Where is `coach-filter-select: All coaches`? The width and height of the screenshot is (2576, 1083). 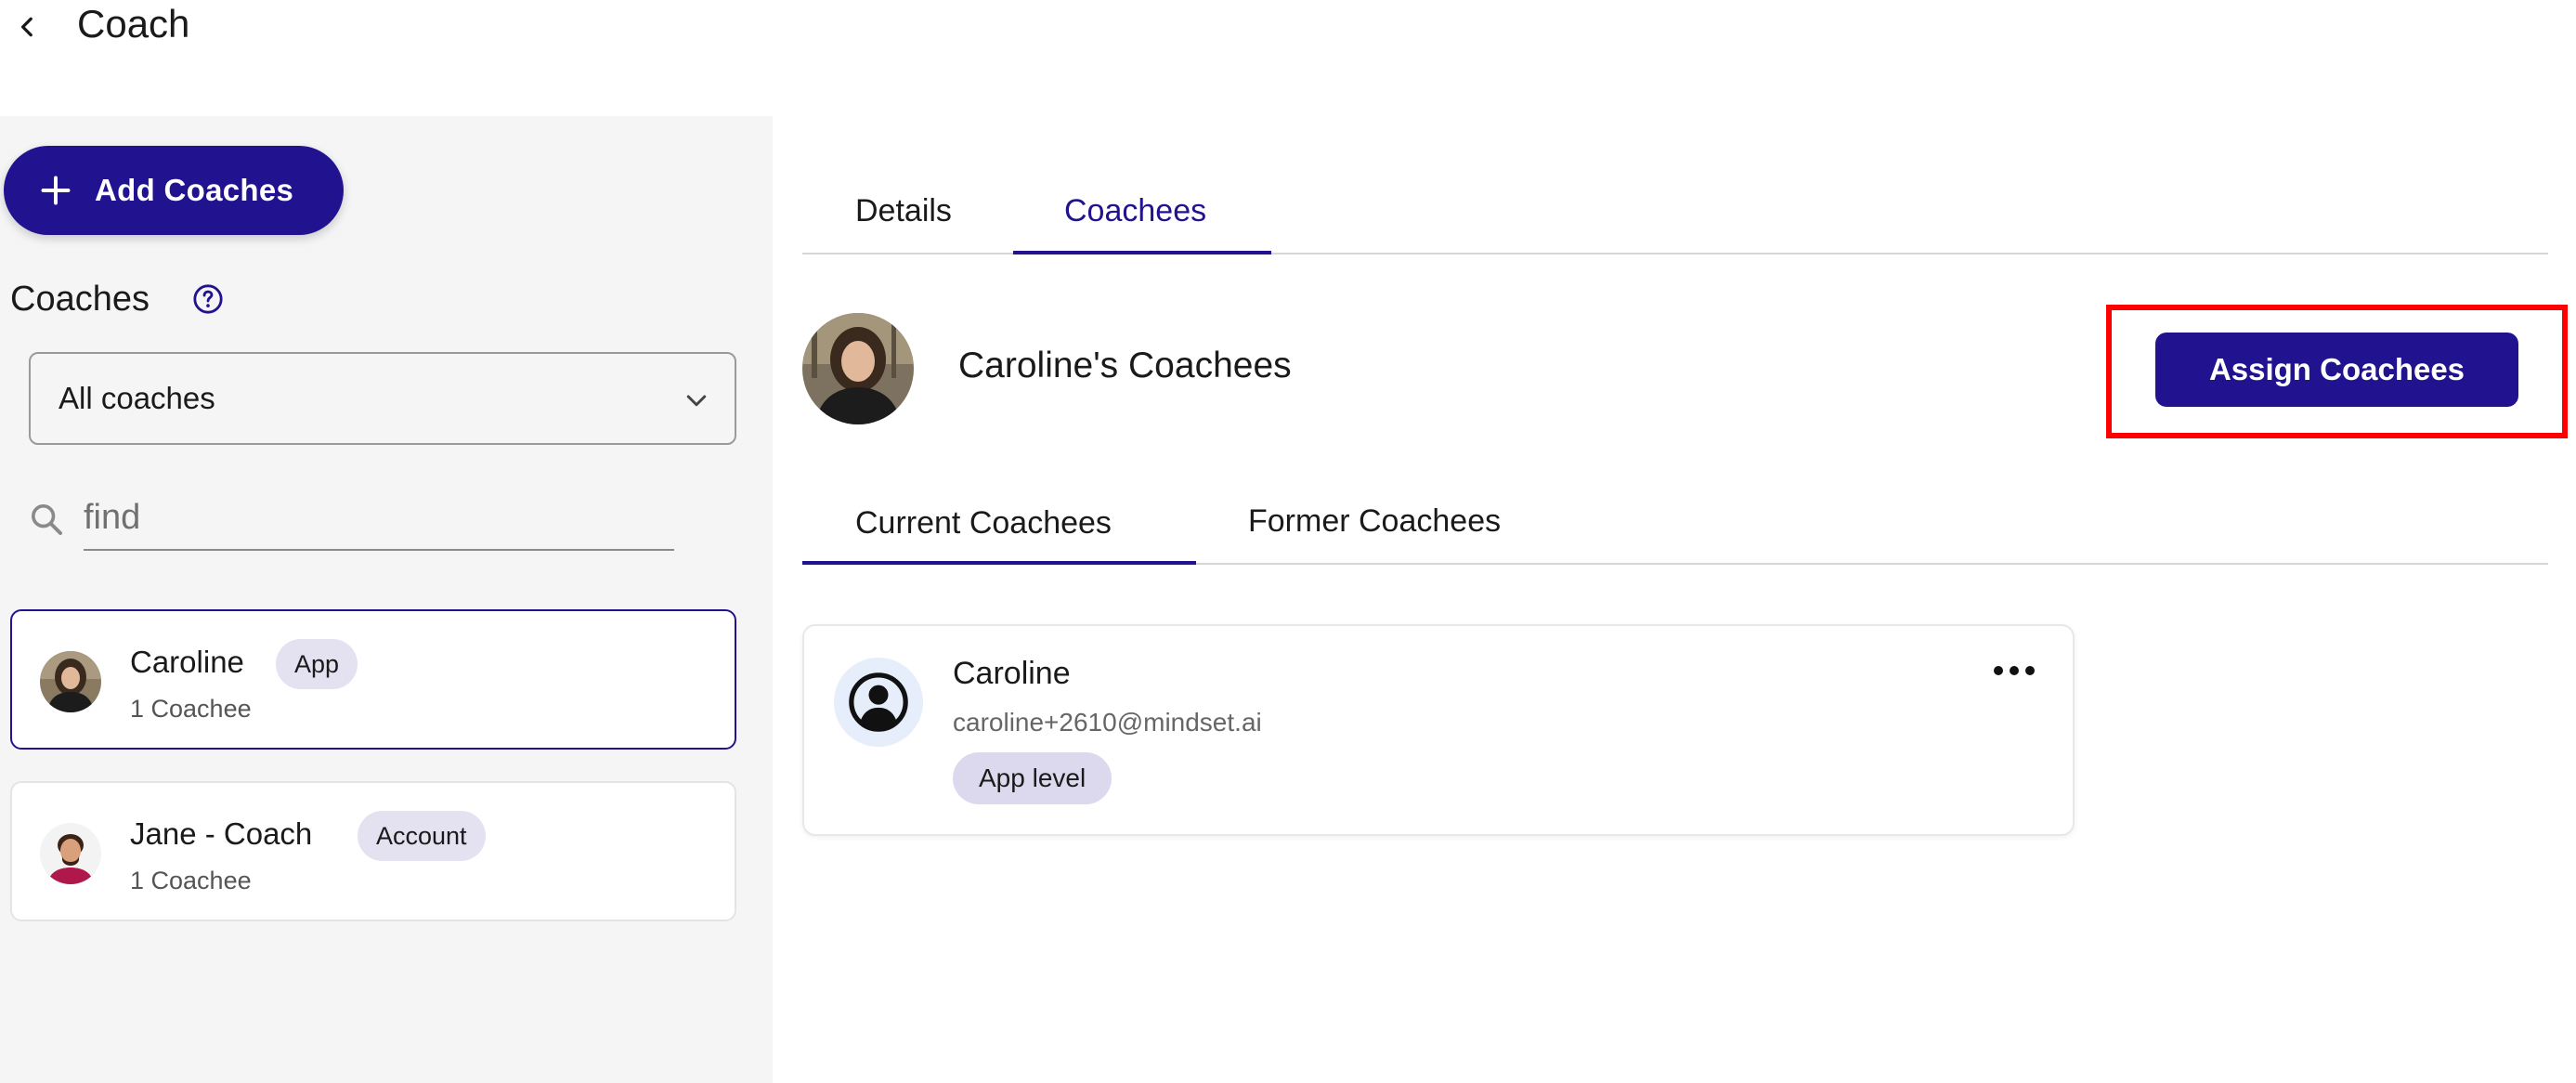 coach-filter-select: All coaches is located at coordinates (382, 398).